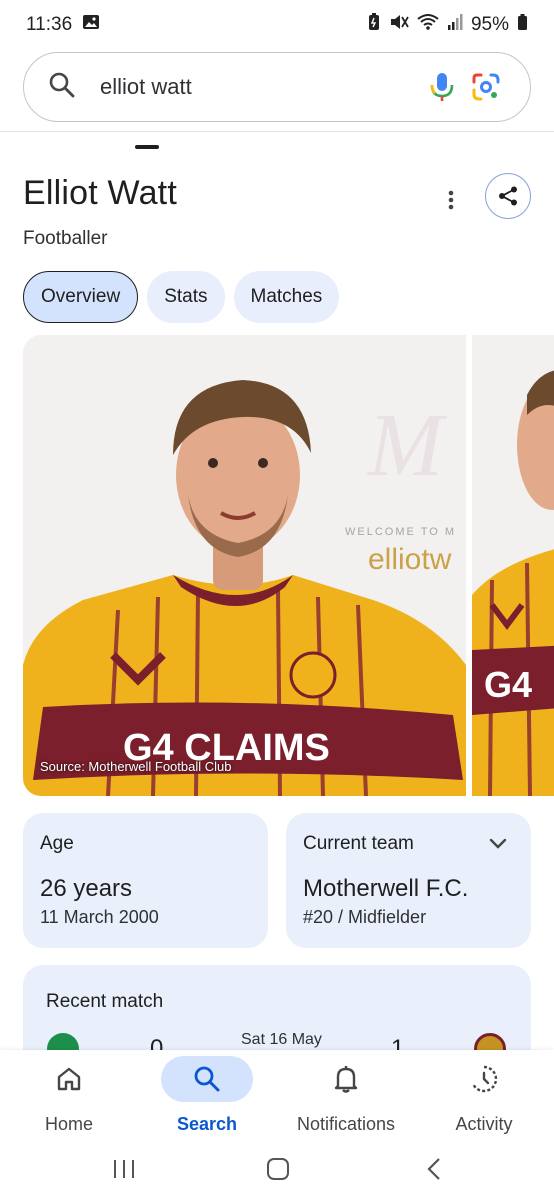 This screenshot has height=1200, width=554. I want to click on recent-apps-button, so click(124, 1169).